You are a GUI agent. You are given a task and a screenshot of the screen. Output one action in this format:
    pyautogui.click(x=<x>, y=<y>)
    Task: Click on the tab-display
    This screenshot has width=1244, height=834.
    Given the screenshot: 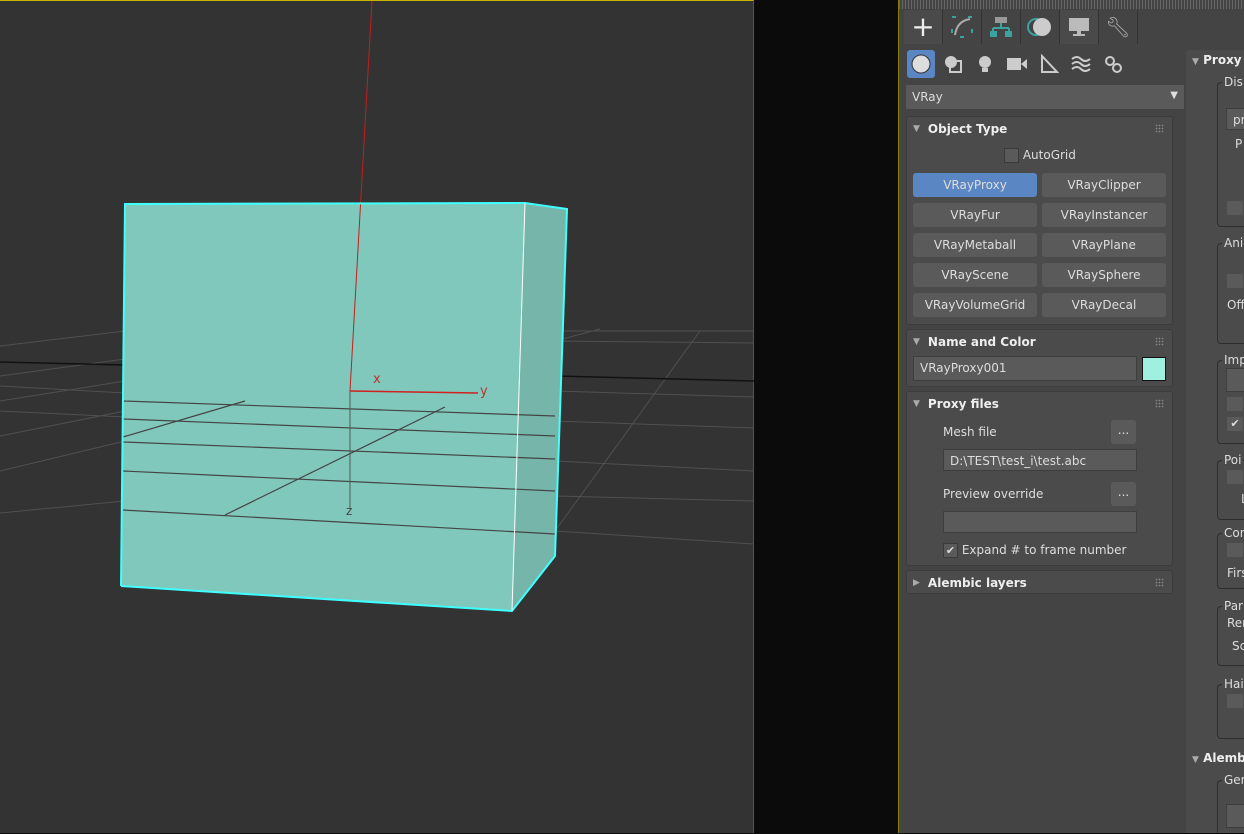 What is the action you would take?
    pyautogui.click(x=1079, y=27)
    